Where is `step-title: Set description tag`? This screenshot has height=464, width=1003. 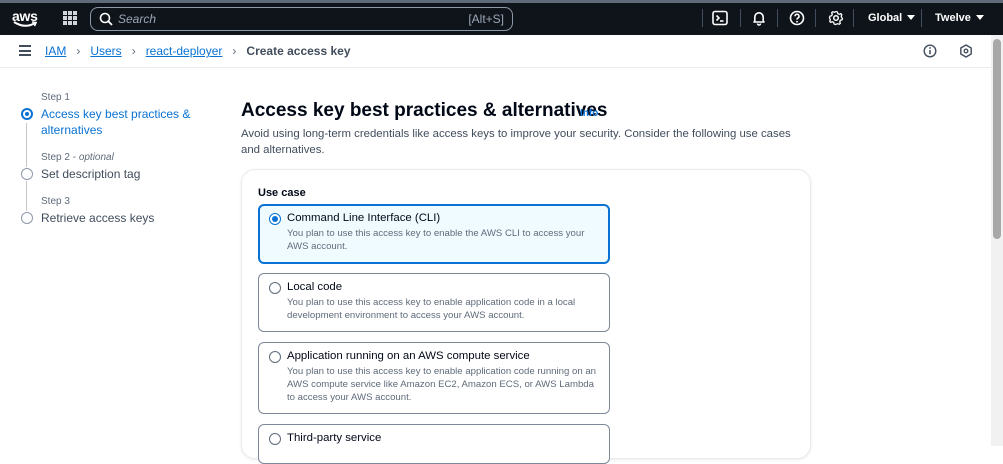
step-title: Set description tag is located at coordinates (91, 174).